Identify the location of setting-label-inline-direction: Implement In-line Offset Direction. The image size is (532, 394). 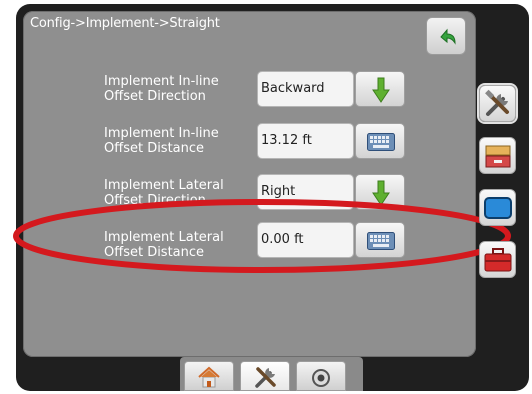
(180, 89).